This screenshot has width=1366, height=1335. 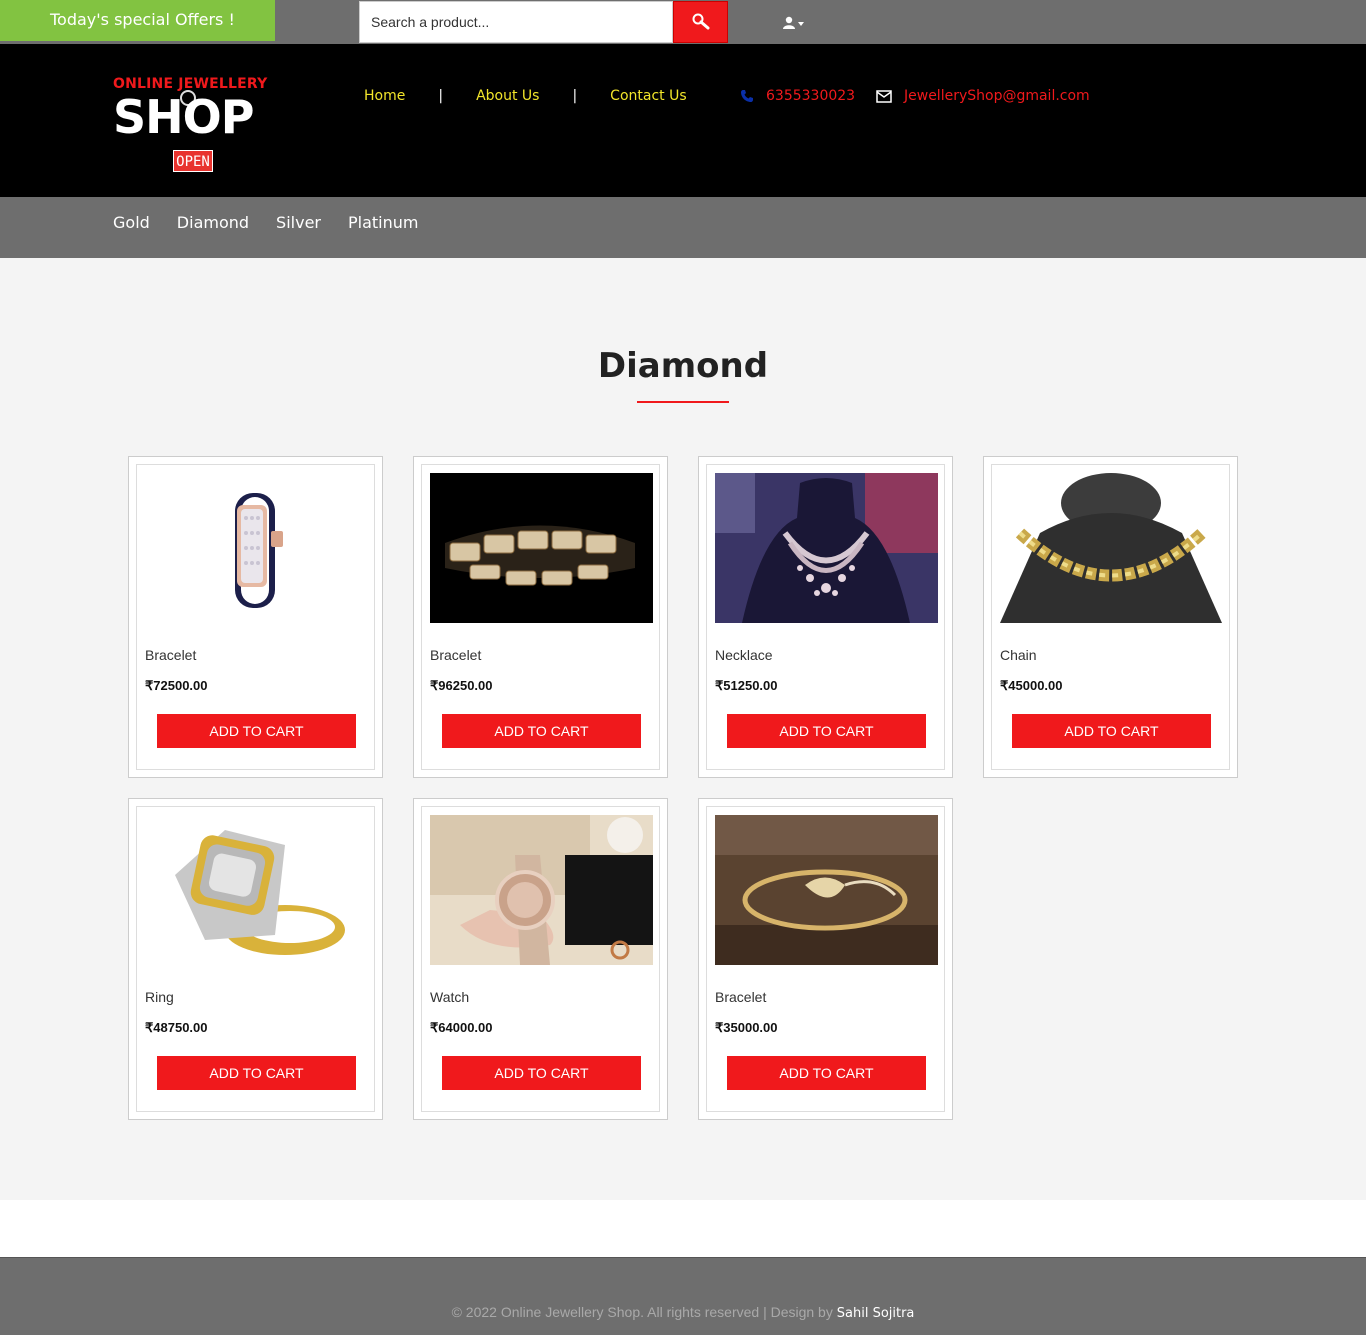 I want to click on product-card: Bracelet ₹72500.00 ADD TO CART, so click(x=255, y=617).